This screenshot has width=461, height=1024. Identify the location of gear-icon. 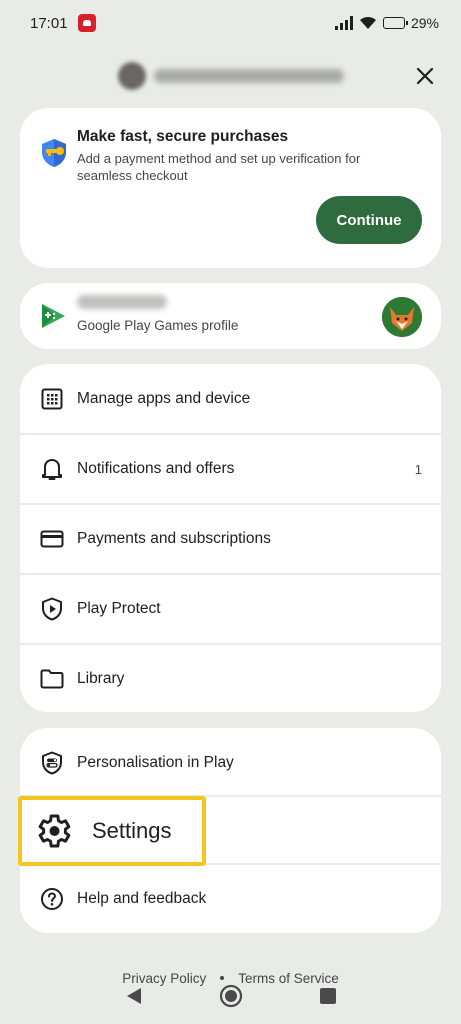
(53, 831).